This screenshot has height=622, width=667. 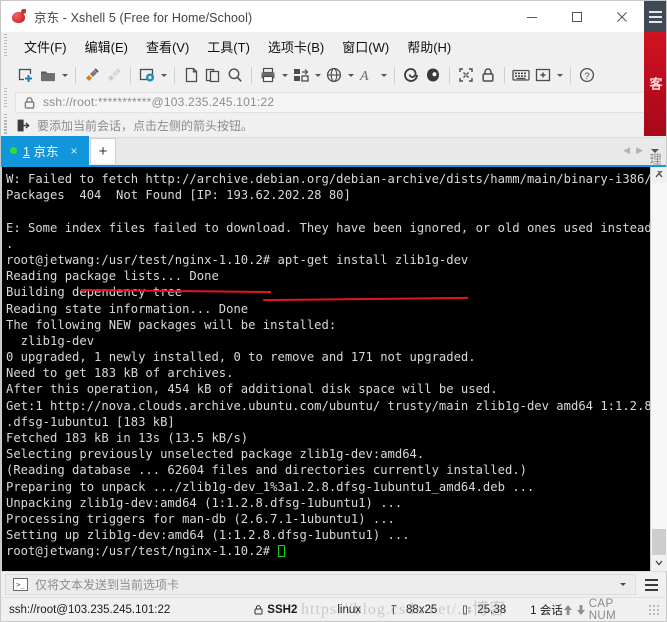 What do you see at coordinates (559, 75) in the screenshot?
I see `add-dropdown-icon` at bounding box center [559, 75].